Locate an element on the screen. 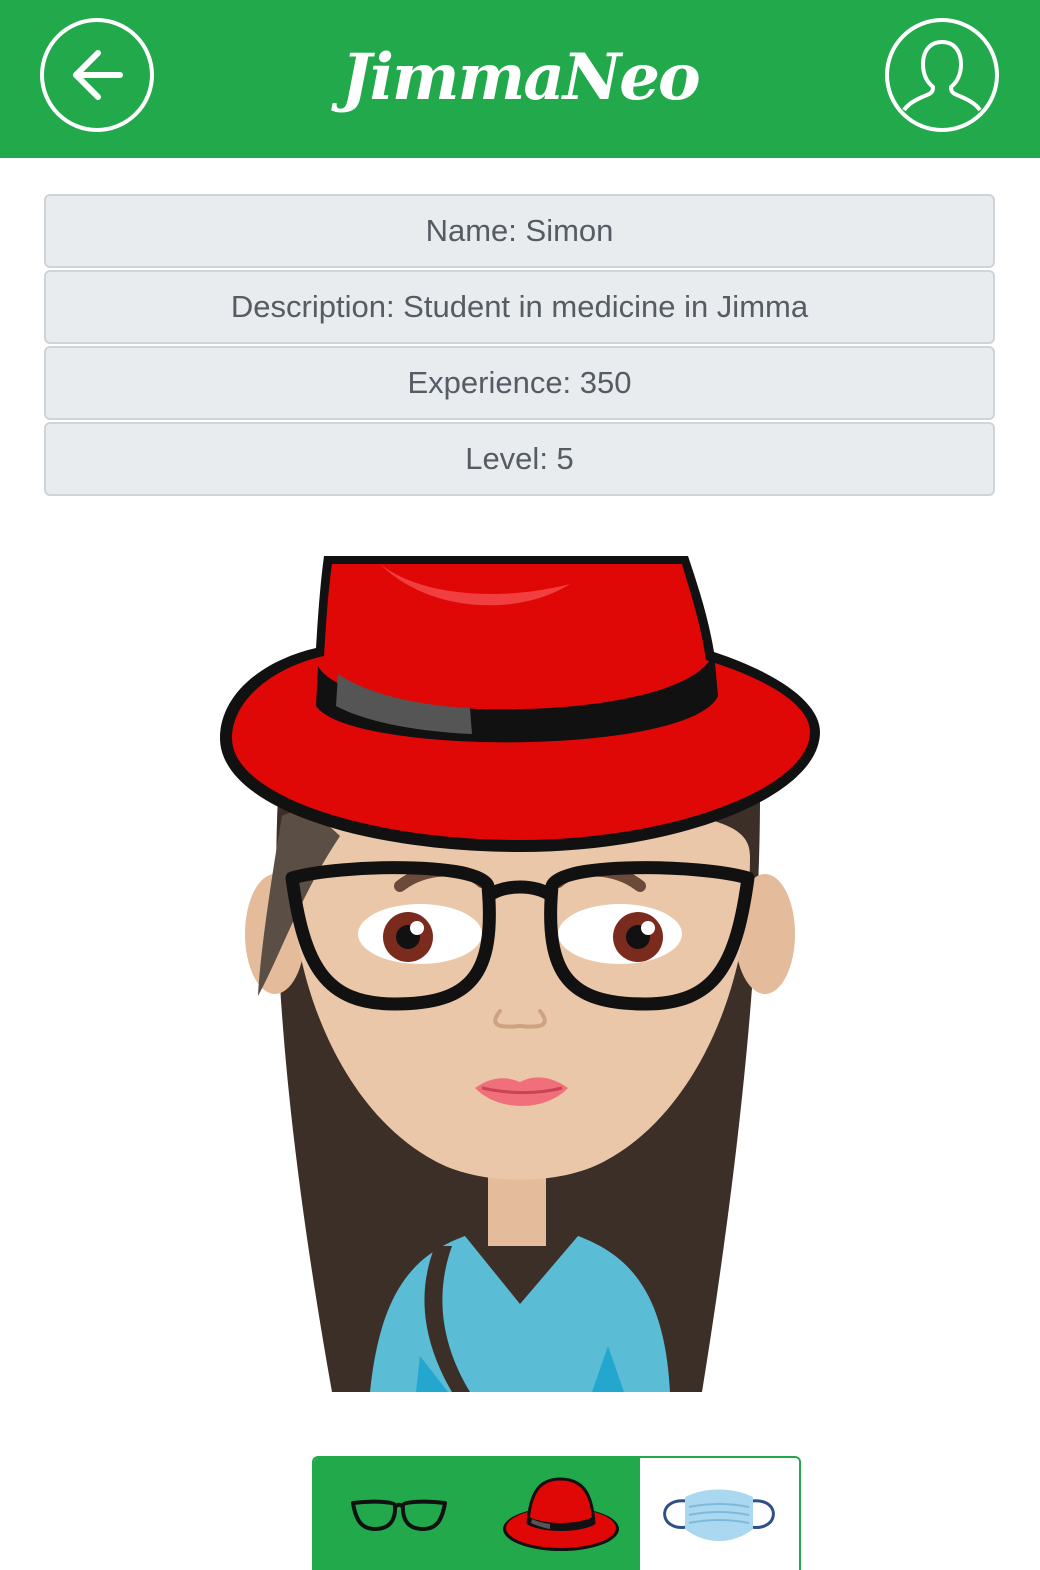 Image resolution: width=1040 pixels, height=1570 pixels. user-icon is located at coordinates (942, 76).